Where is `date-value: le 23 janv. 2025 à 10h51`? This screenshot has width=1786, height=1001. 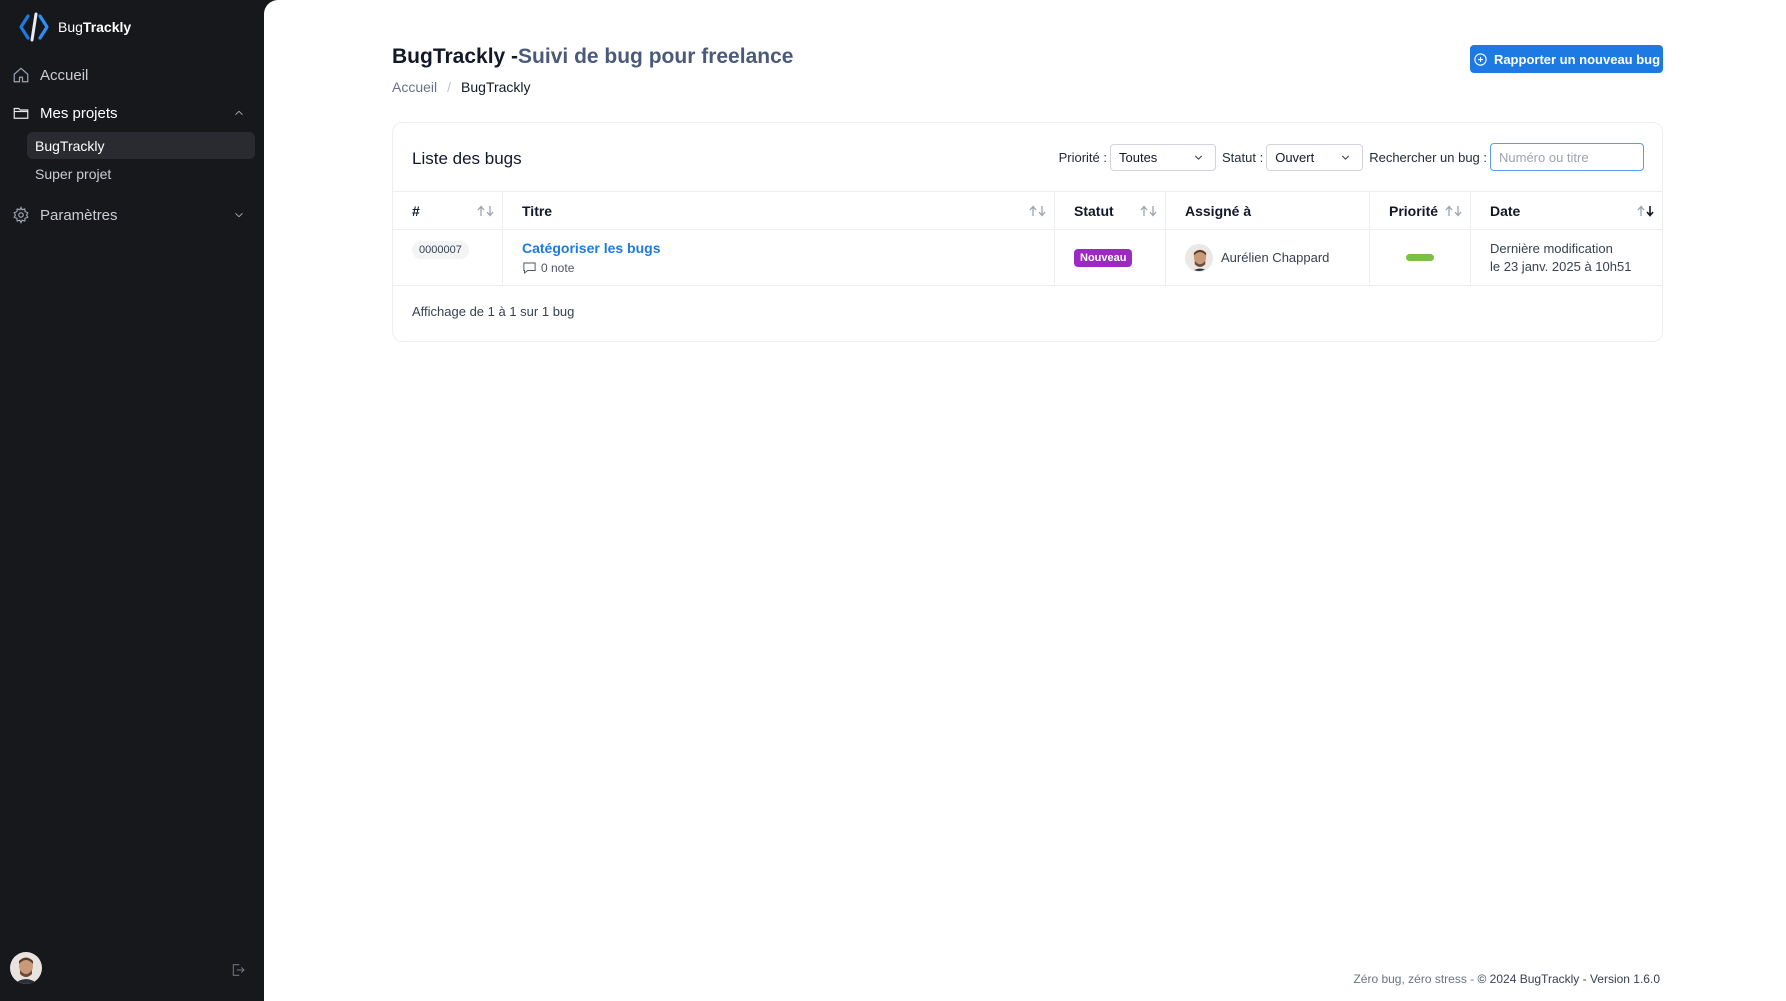 date-value: le 23 janv. 2025 à 10h51 is located at coordinates (1561, 266).